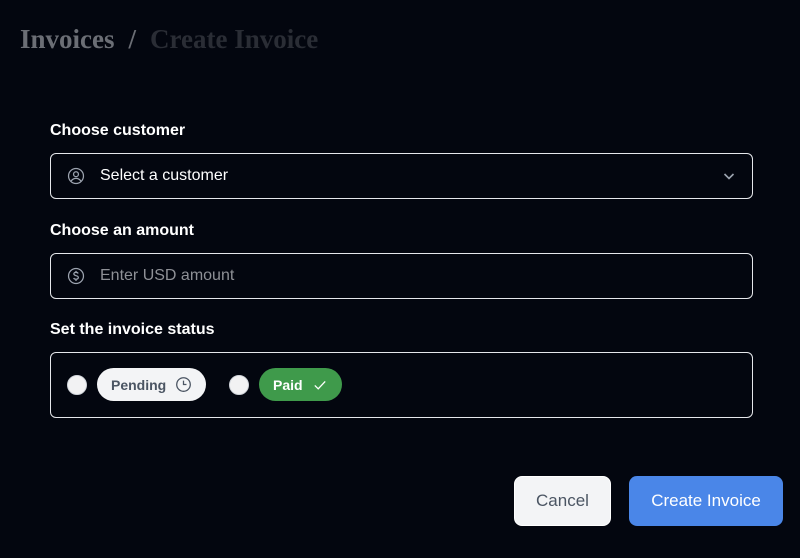  I want to click on customer-select: Select a customer, so click(401, 176).